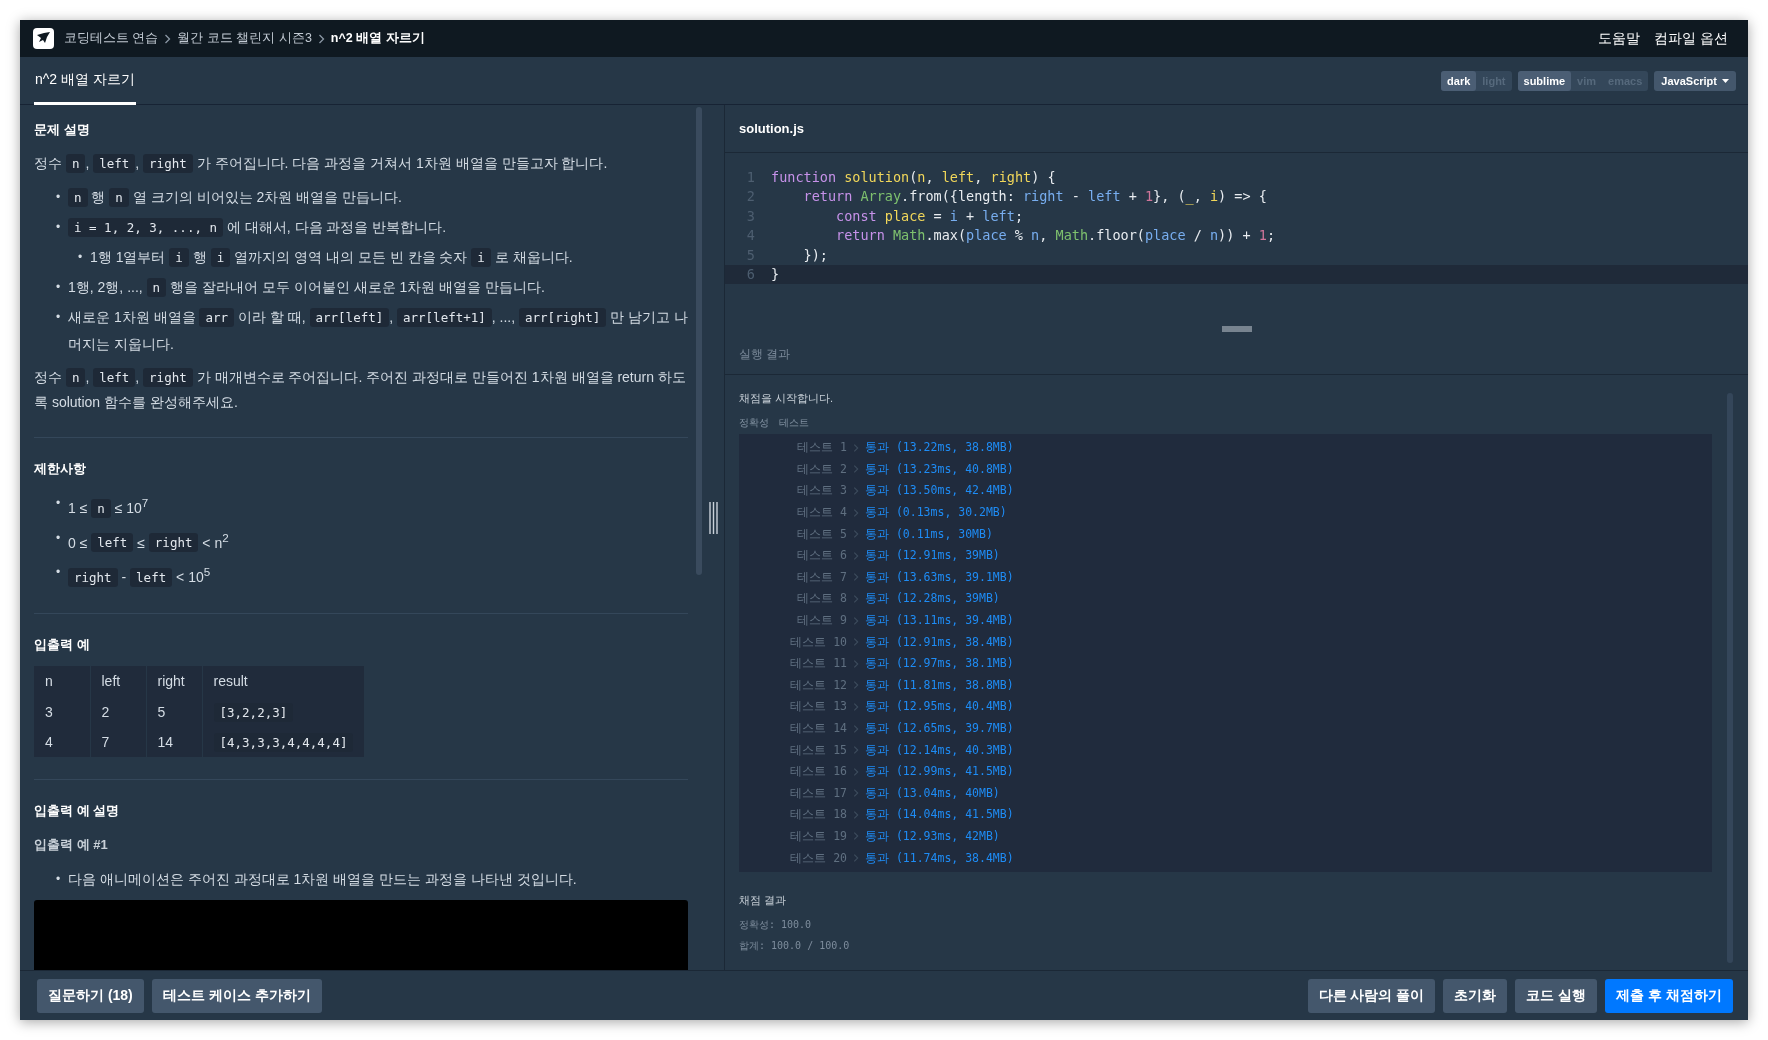  Describe the element at coordinates (1669, 995) in the screenshot. I see `action-button: 제출 후 채점하기` at that location.